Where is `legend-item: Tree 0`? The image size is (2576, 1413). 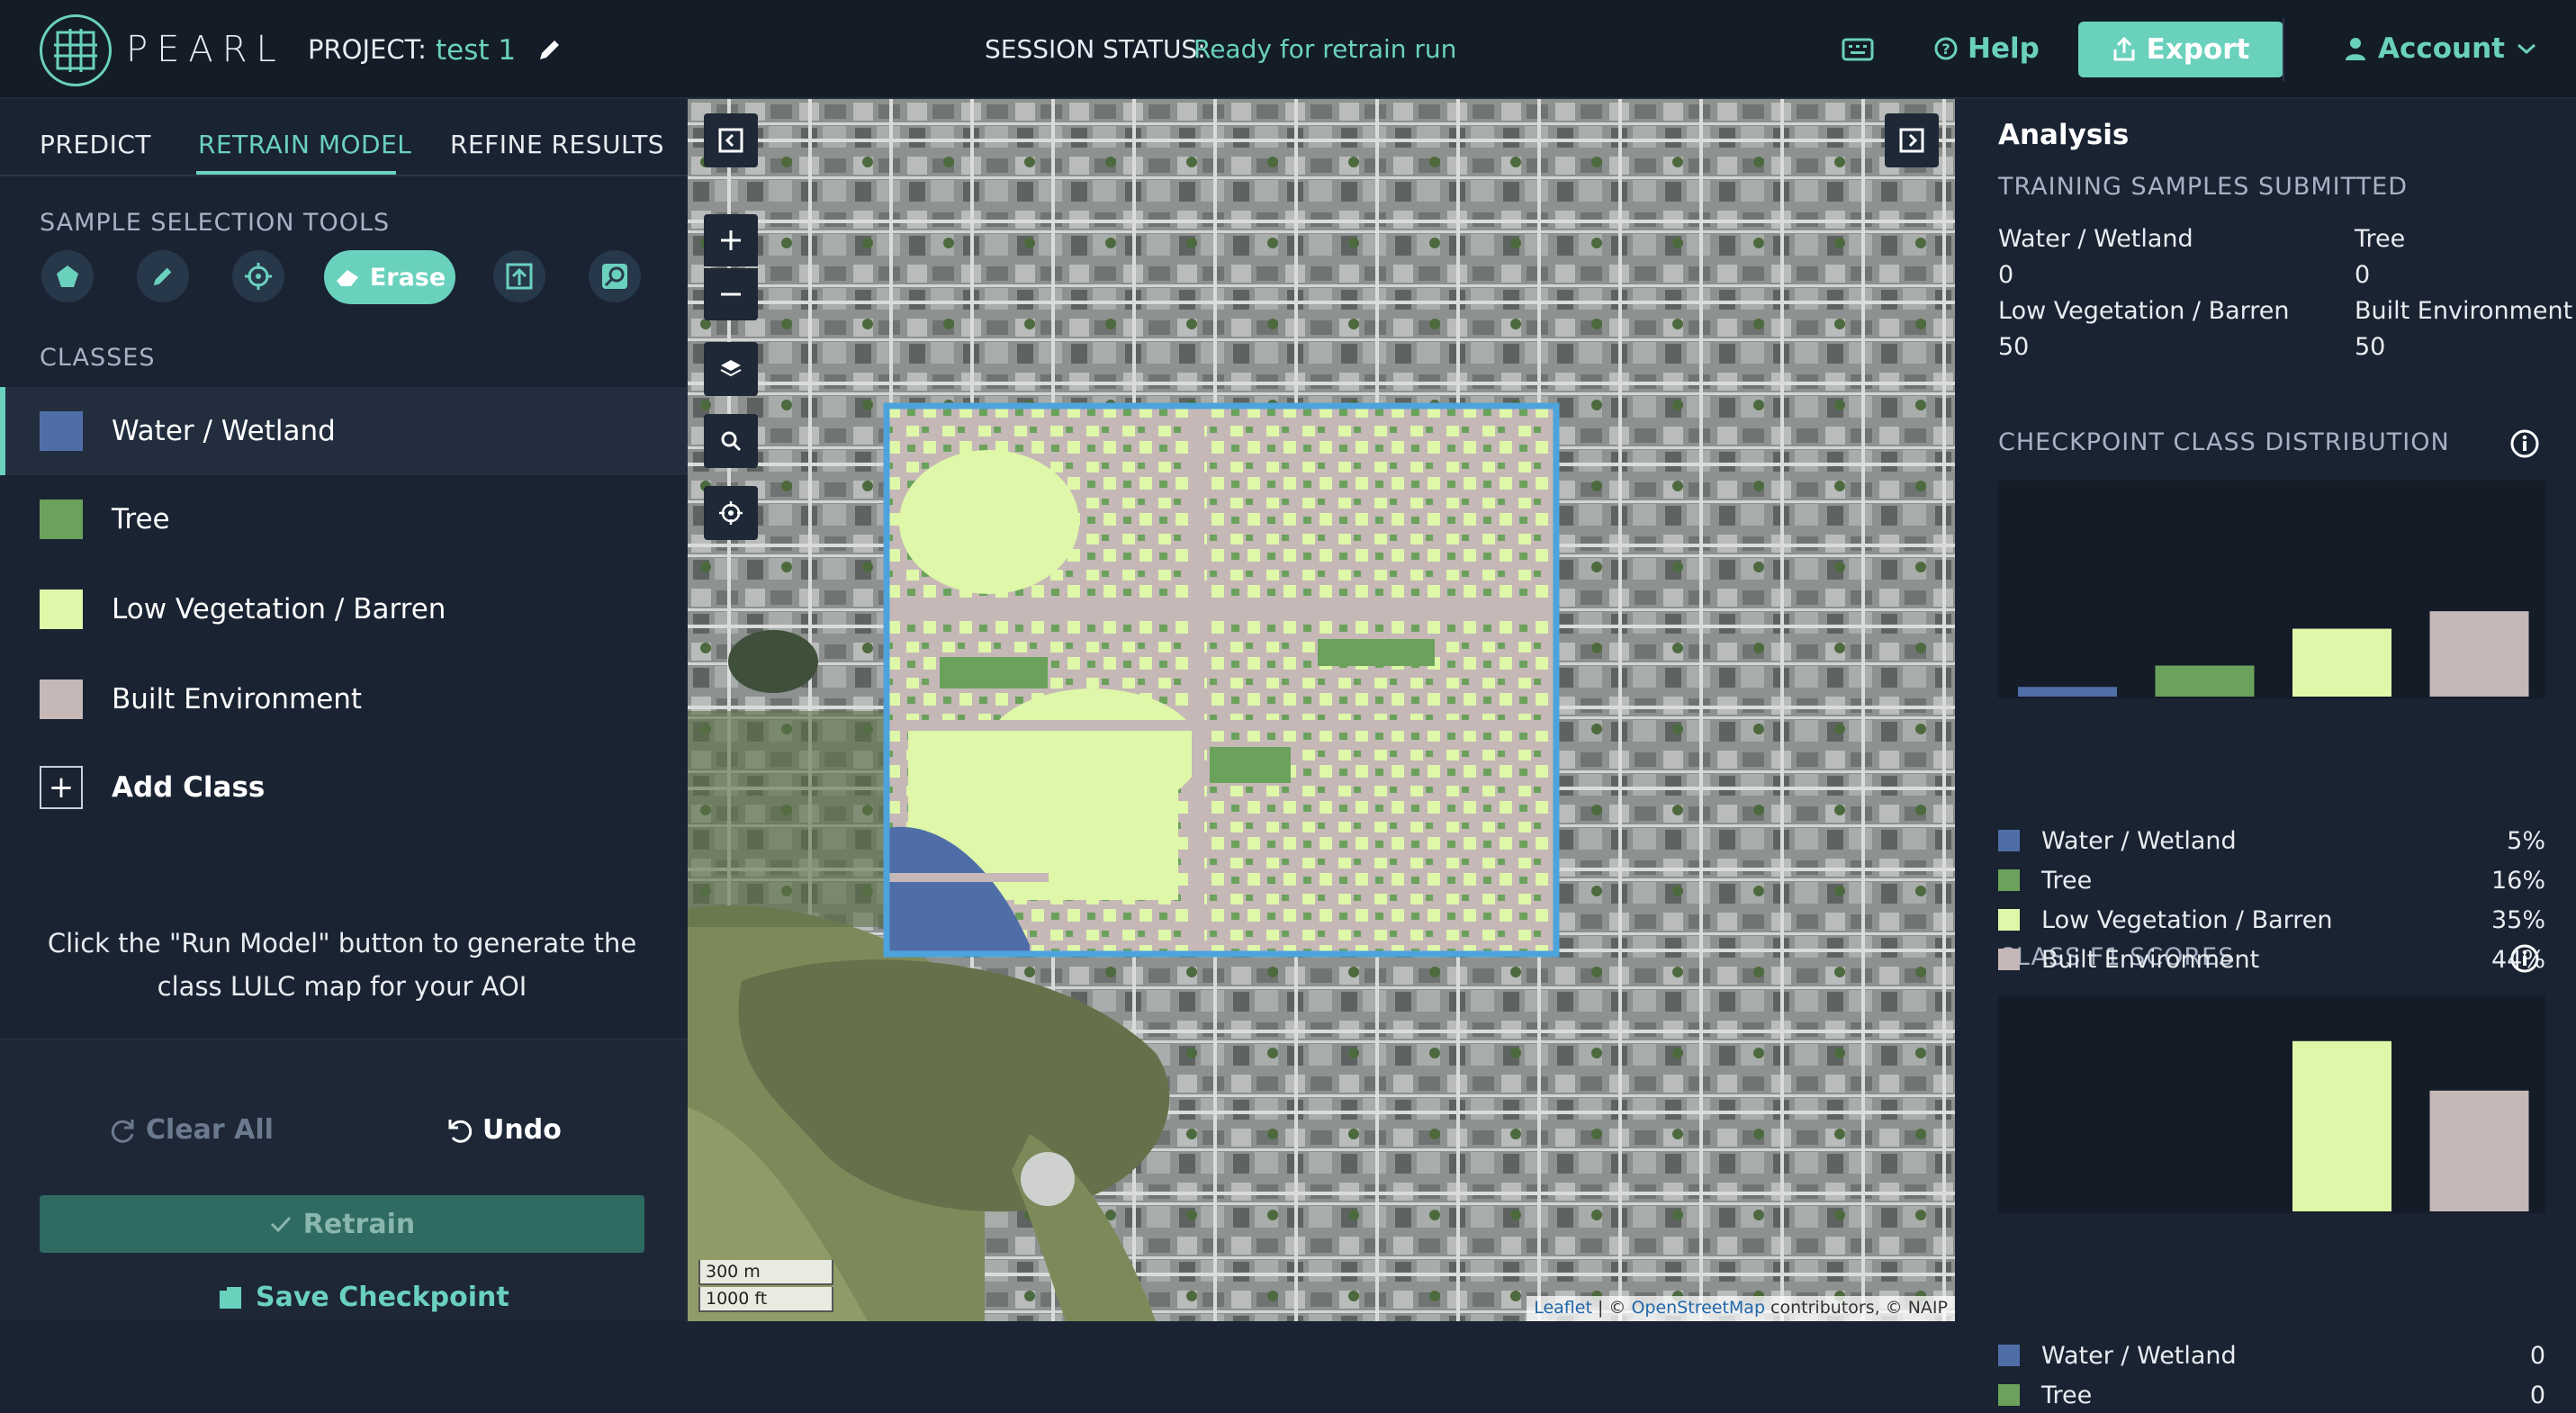
legend-item: Tree 0 is located at coordinates (2271, 1395).